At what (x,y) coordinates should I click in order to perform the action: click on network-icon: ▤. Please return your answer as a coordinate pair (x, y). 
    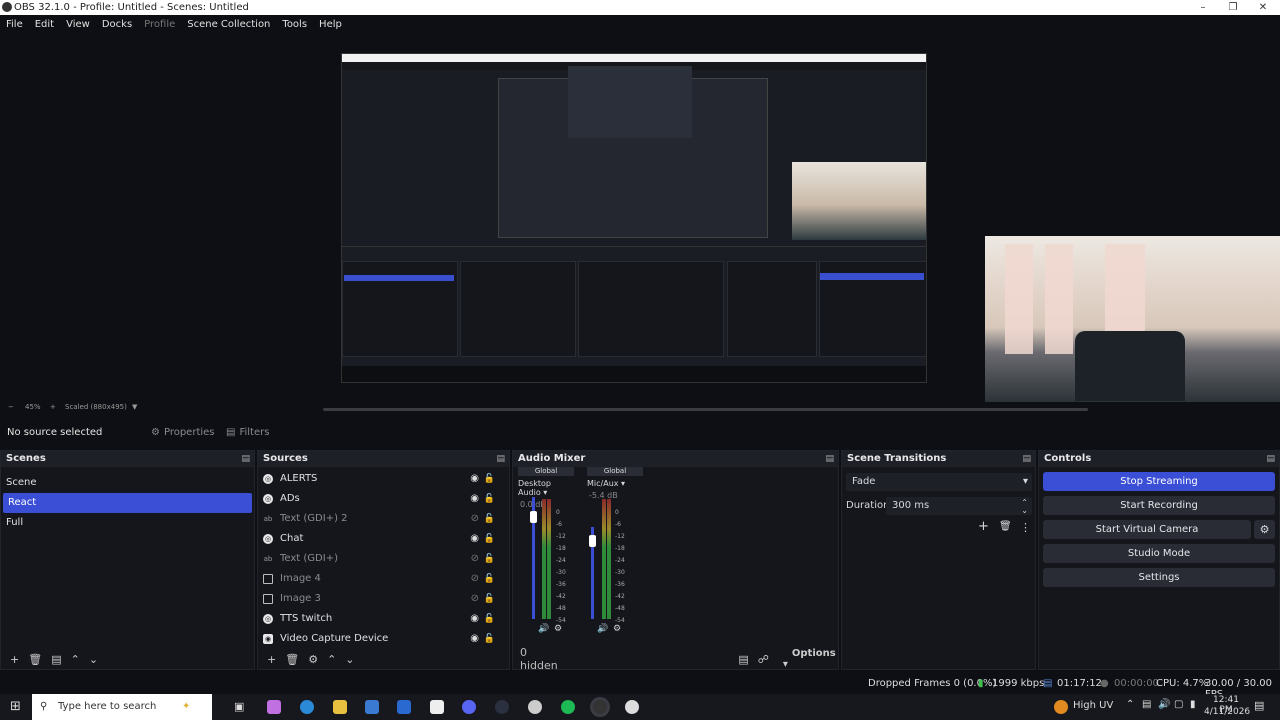
    Looking at the image, I should click on (1146, 704).